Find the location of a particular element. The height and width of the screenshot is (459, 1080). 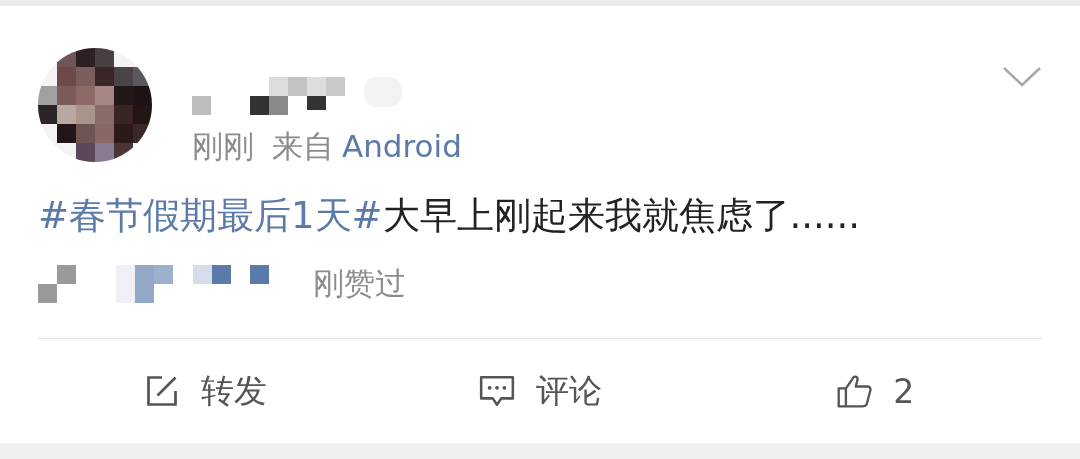

comment-icon is located at coordinates (497, 391).